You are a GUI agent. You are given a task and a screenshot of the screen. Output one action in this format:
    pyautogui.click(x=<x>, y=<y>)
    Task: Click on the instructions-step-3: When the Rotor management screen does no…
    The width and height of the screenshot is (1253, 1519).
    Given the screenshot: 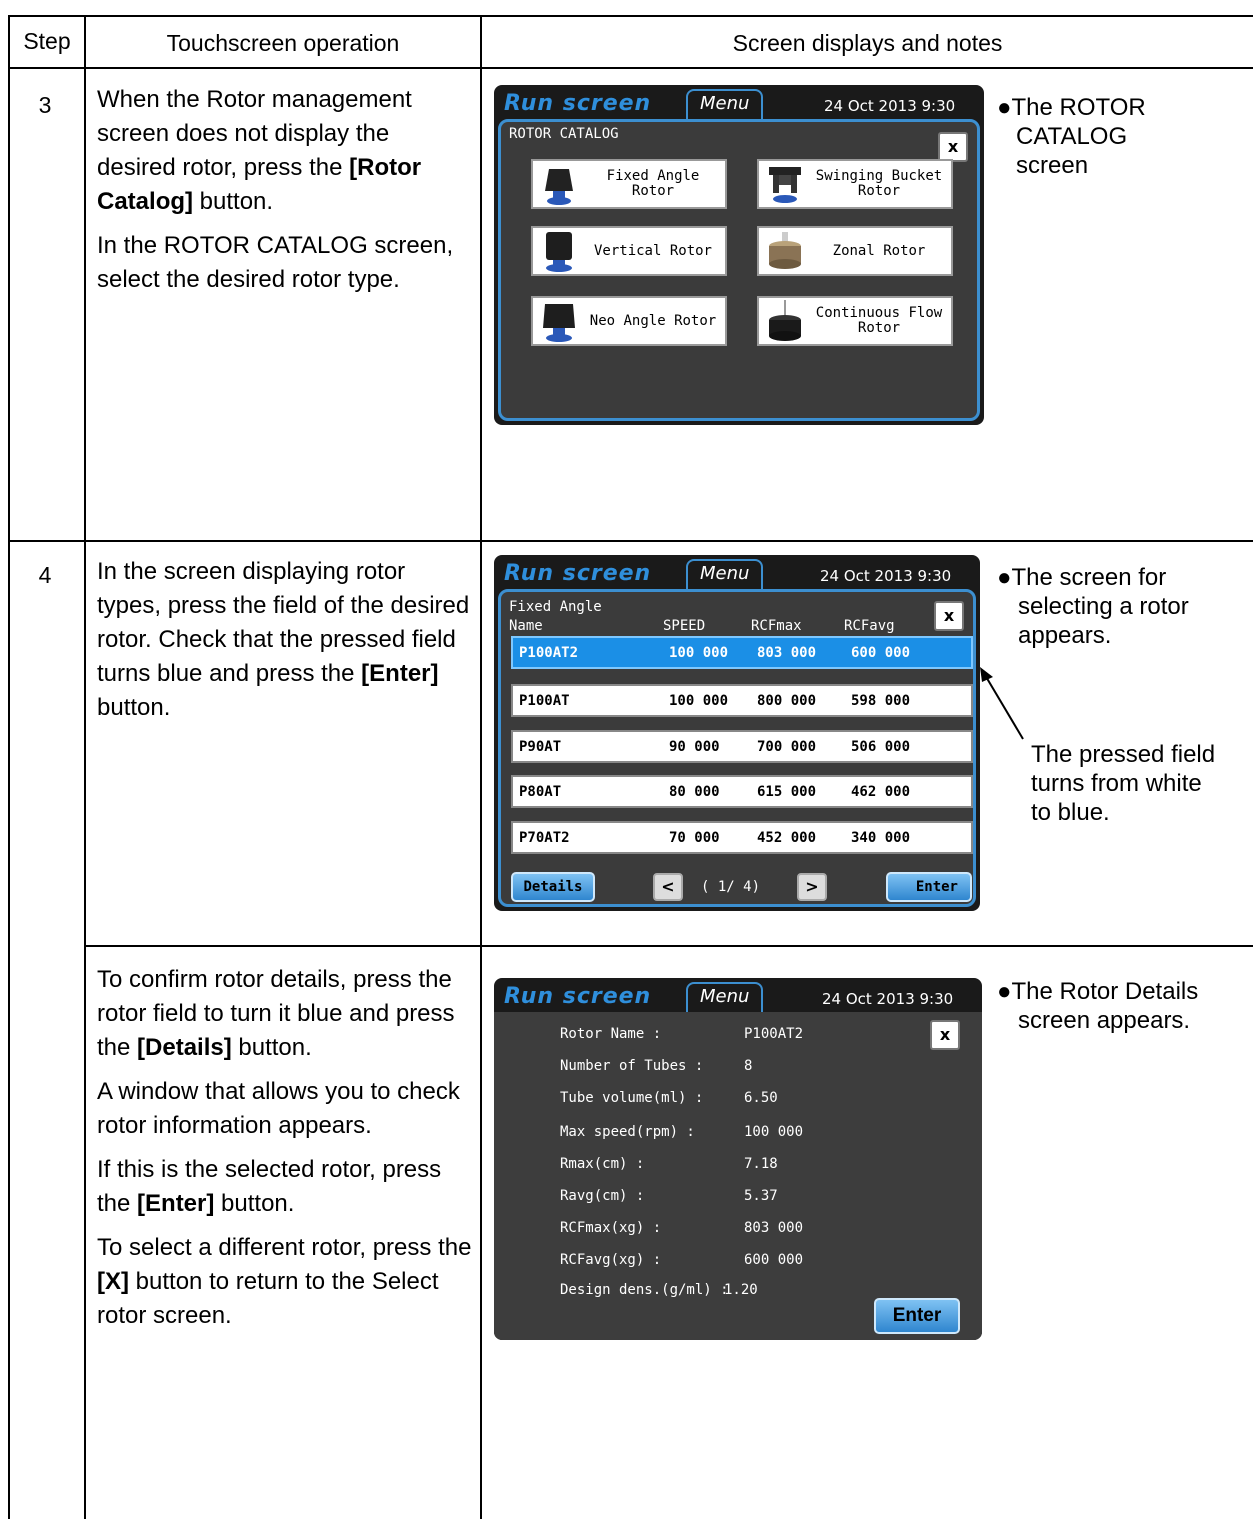 What is the action you would take?
    pyautogui.click(x=284, y=195)
    